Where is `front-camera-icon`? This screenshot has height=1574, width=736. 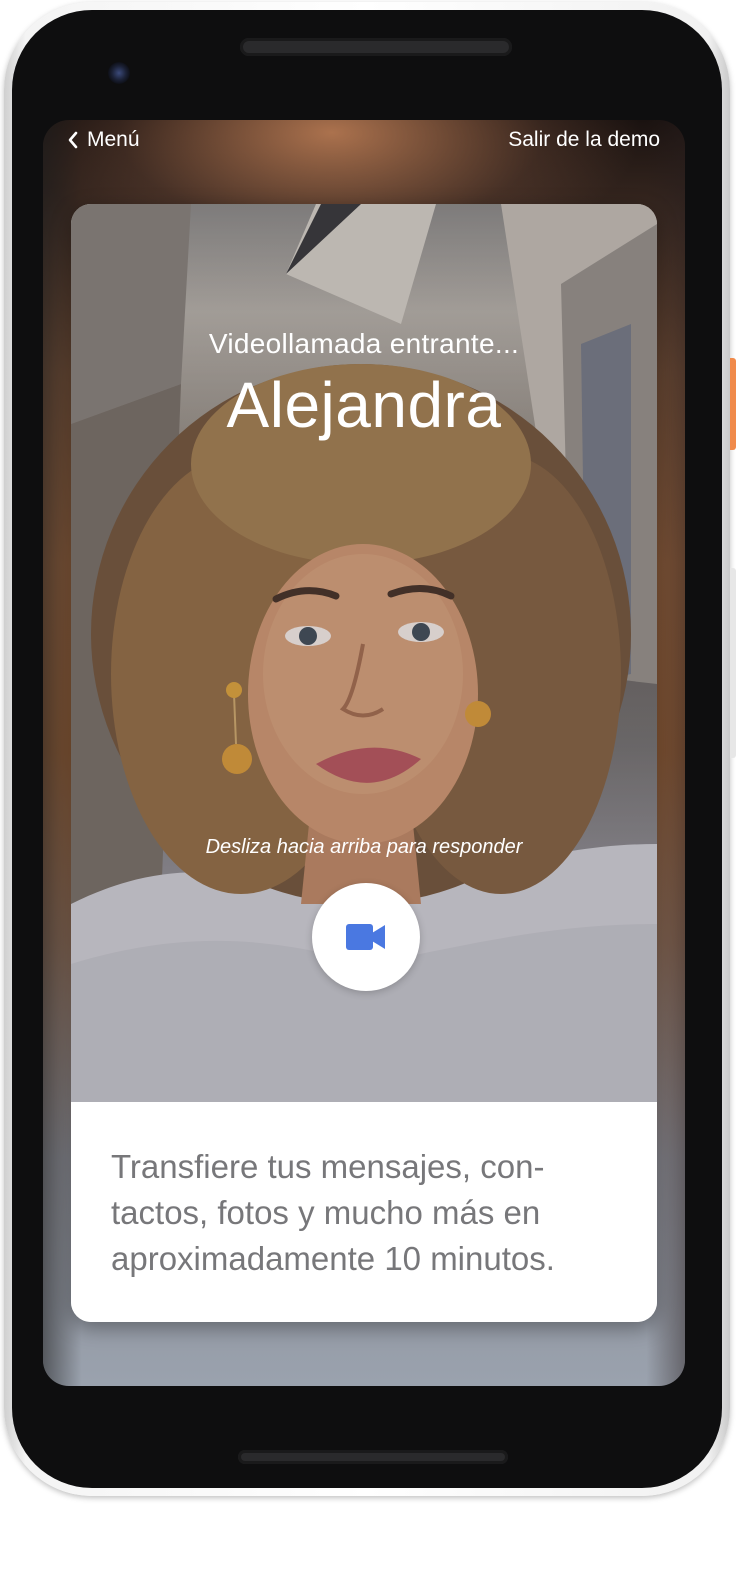 front-camera-icon is located at coordinates (119, 73).